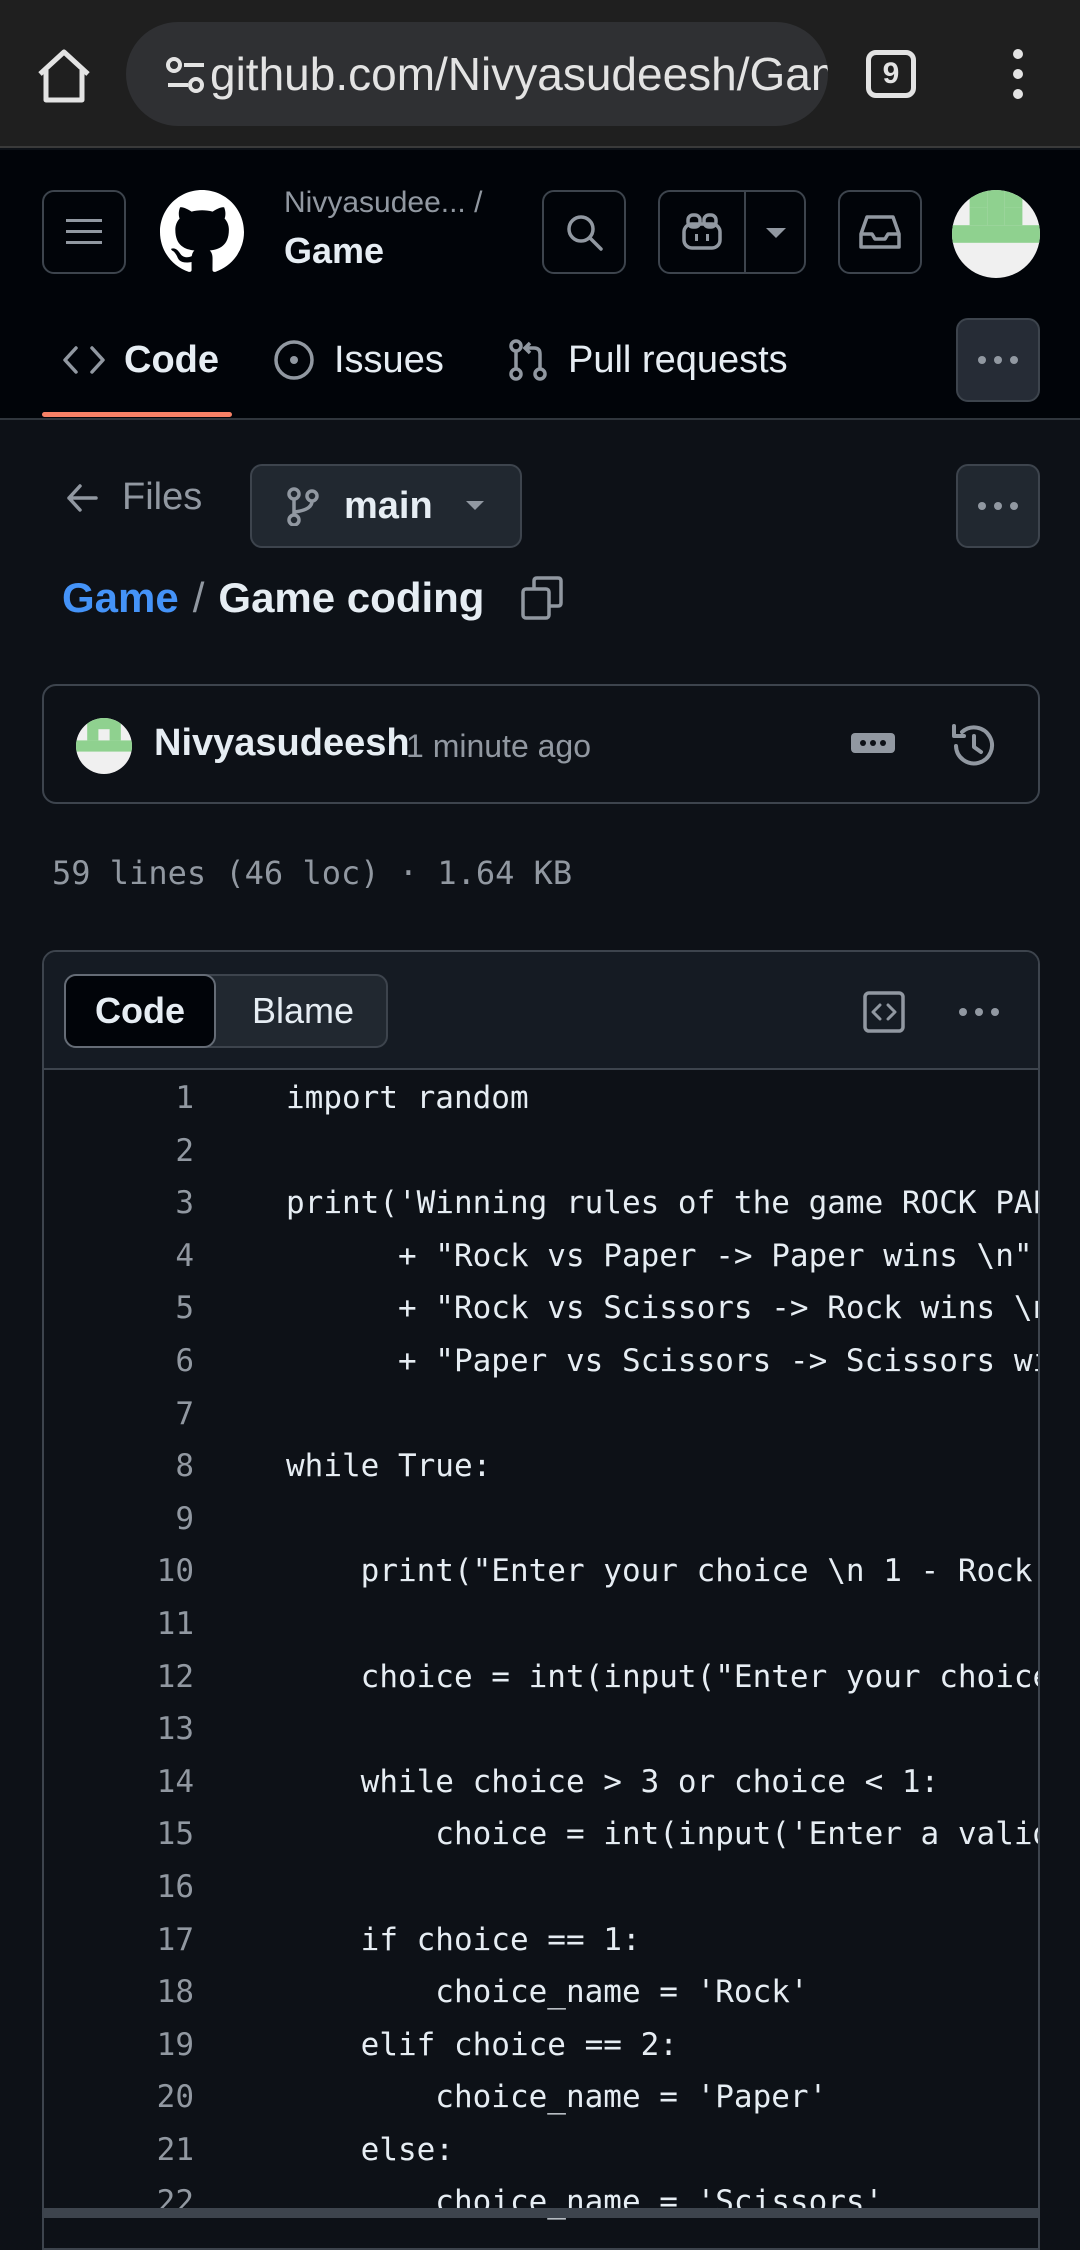 This screenshot has height=2250, width=1080. Describe the element at coordinates (884, 1012) in the screenshot. I see `symbols-icon` at that location.